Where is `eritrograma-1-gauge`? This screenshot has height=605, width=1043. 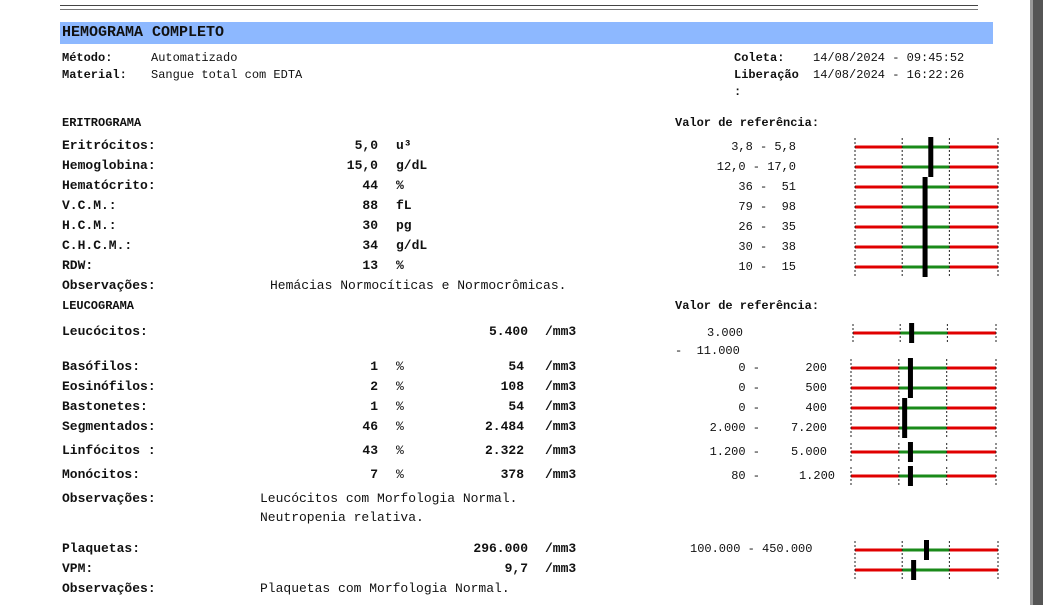
eritrograma-1-gauge is located at coordinates (926, 167).